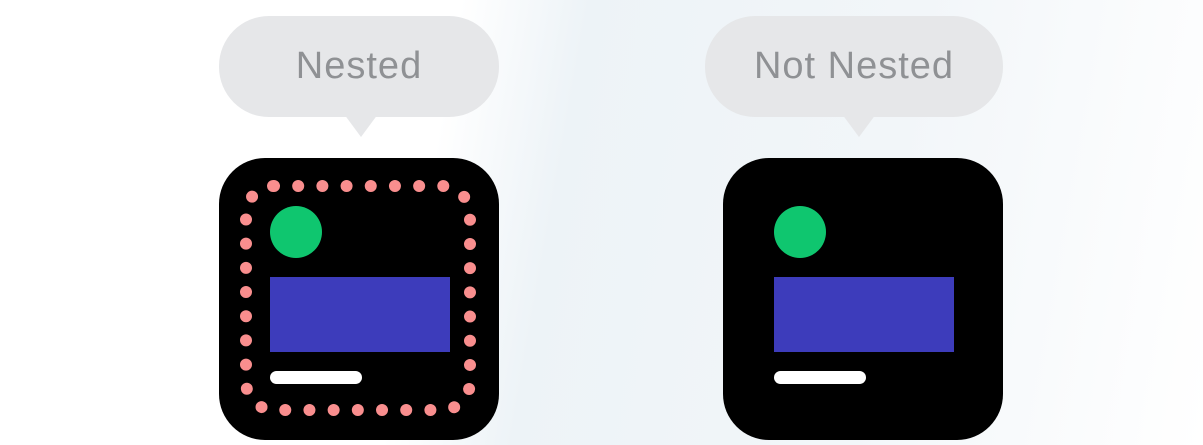 Image resolution: width=1203 pixels, height=445 pixels. What do you see at coordinates (296, 232) in the screenshot?
I see `nested-circle` at bounding box center [296, 232].